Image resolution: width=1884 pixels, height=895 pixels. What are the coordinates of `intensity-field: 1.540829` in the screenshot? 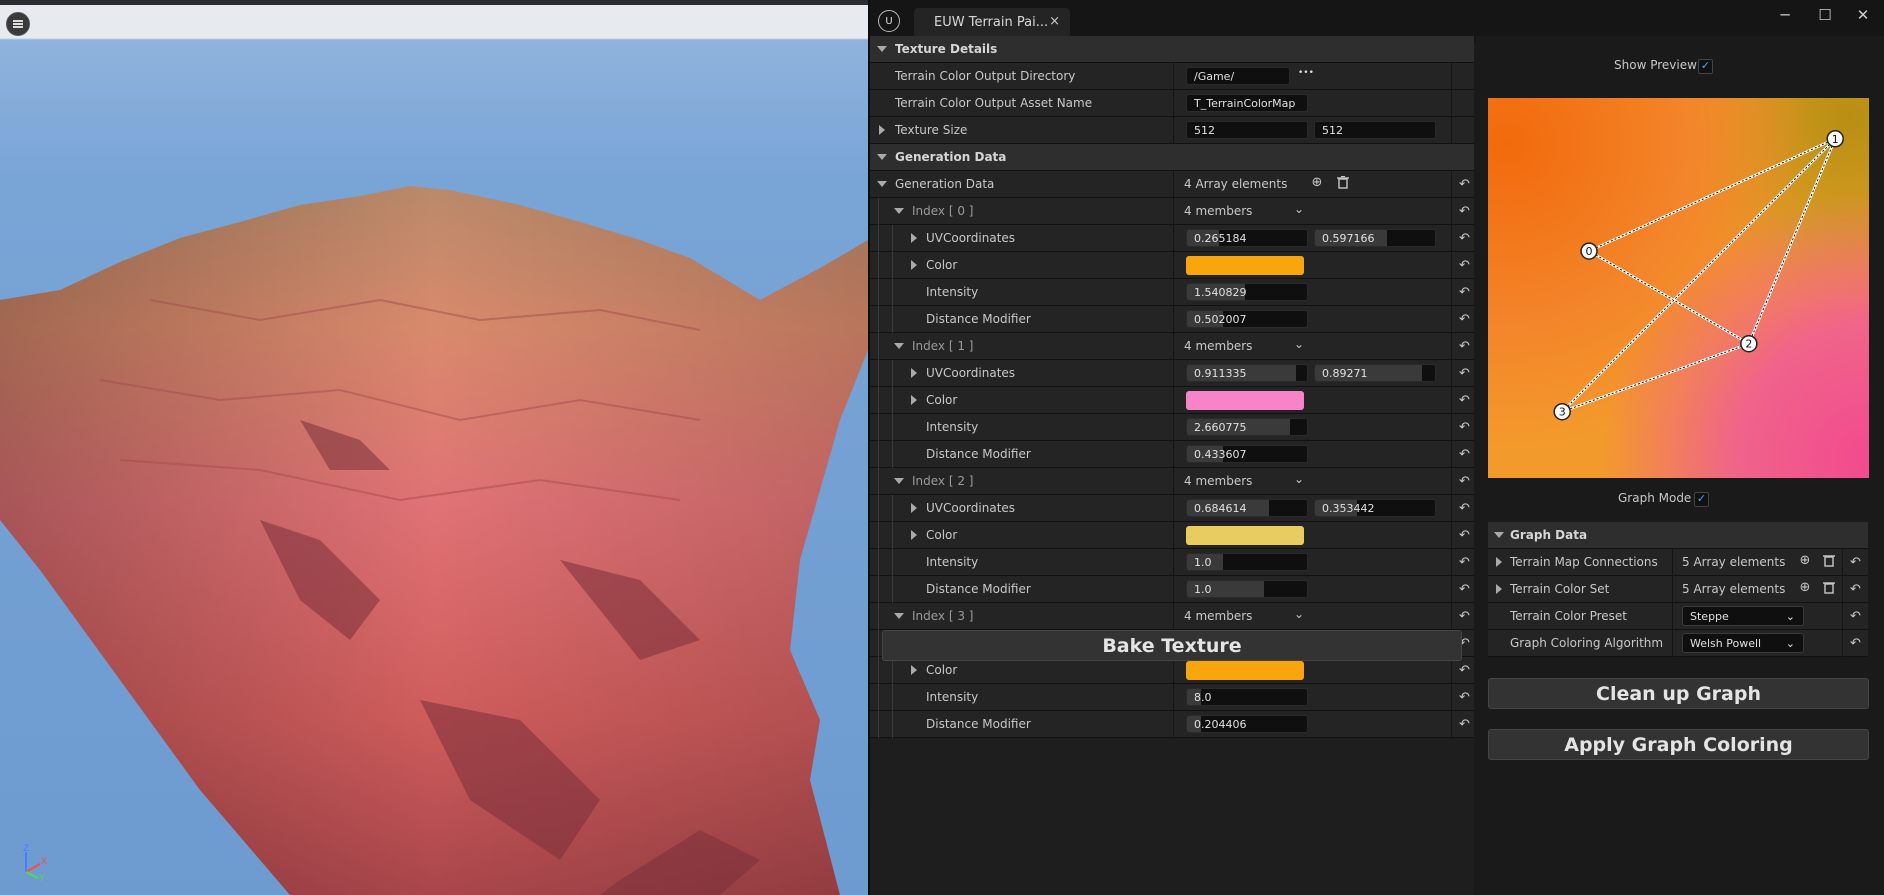 It's located at (1247, 292).